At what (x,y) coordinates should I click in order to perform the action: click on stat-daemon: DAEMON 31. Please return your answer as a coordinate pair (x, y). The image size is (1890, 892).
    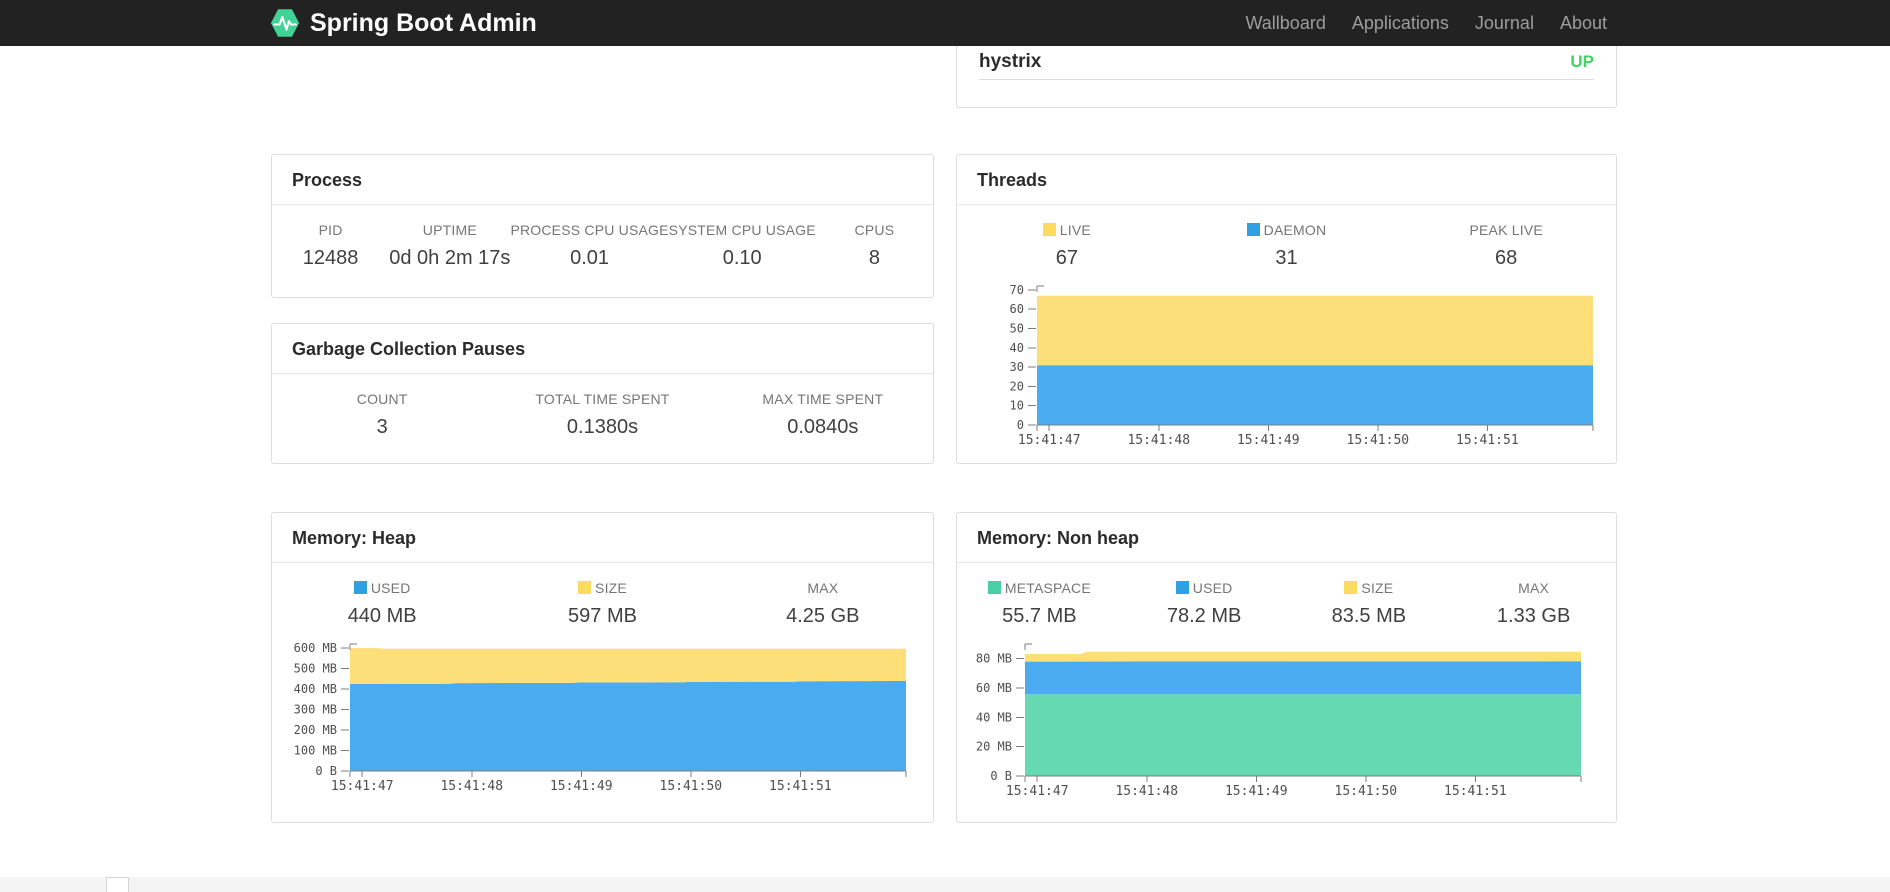
    Looking at the image, I should click on (1287, 246).